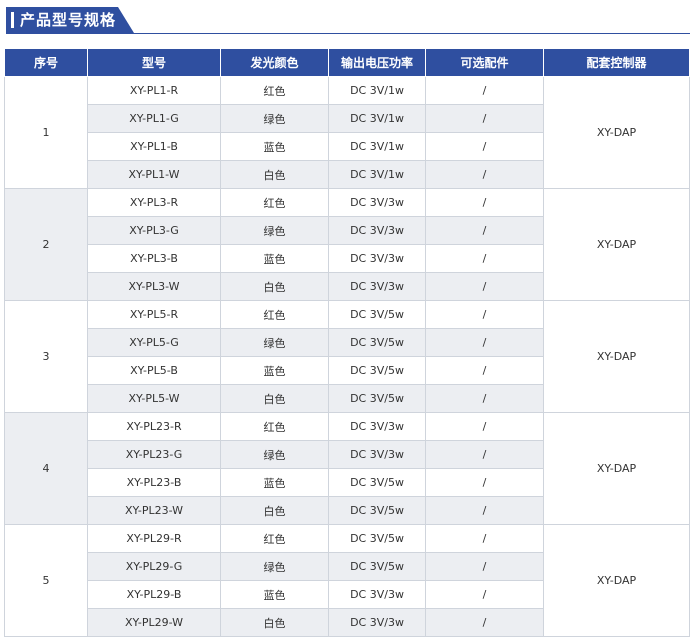 The height and width of the screenshot is (641, 693). Describe the element at coordinates (46, 356) in the screenshot. I see `group-index-cell: 3` at that location.